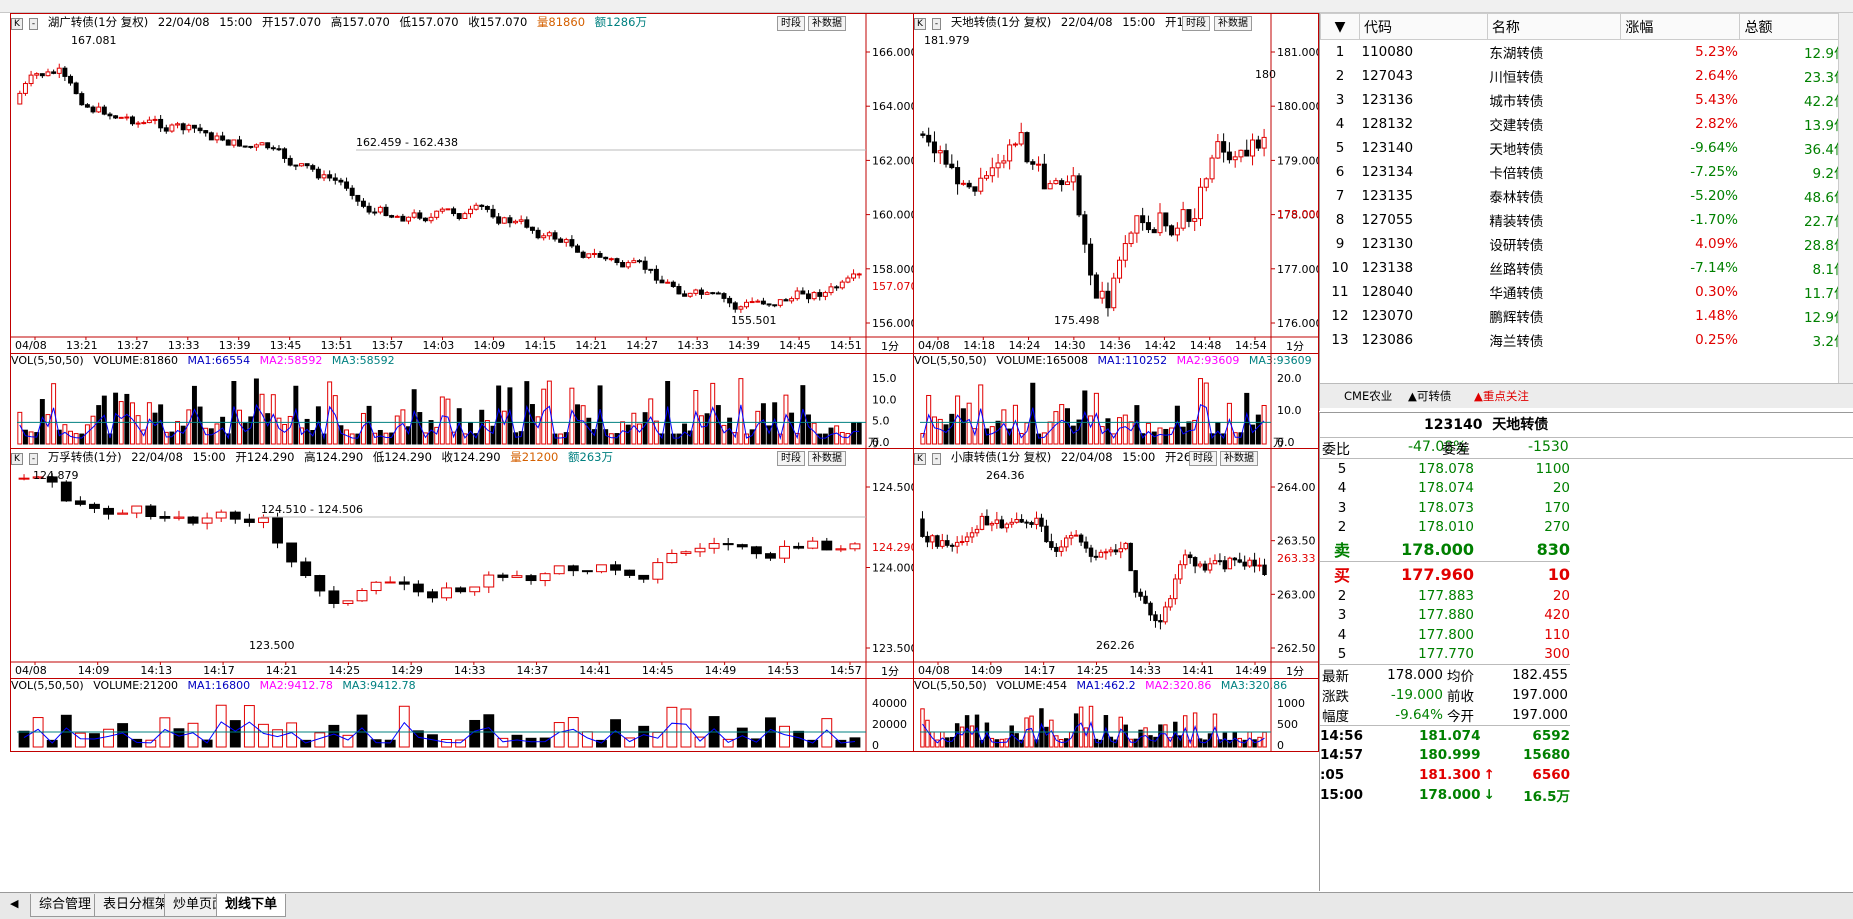 The height and width of the screenshot is (919, 1853). I want to click on quote-name: 天地转债, so click(1520, 425).